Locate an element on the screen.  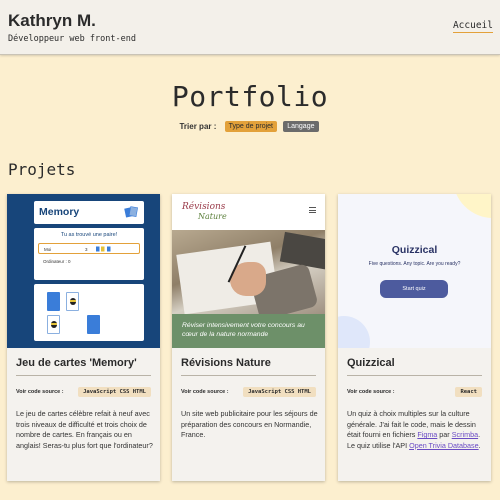
start-quiz-button: Start quiz is located at coordinates (414, 289).